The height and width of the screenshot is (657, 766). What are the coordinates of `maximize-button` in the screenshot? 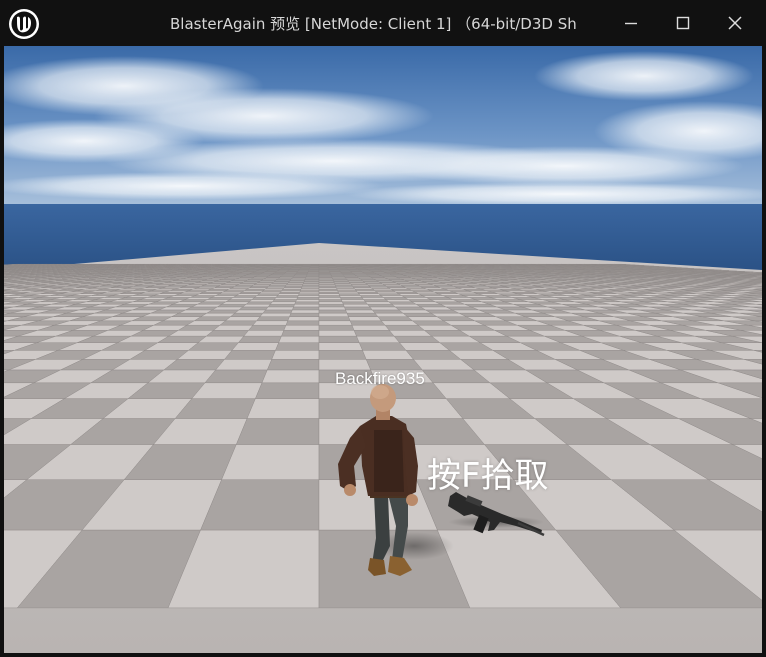 It's located at (683, 23).